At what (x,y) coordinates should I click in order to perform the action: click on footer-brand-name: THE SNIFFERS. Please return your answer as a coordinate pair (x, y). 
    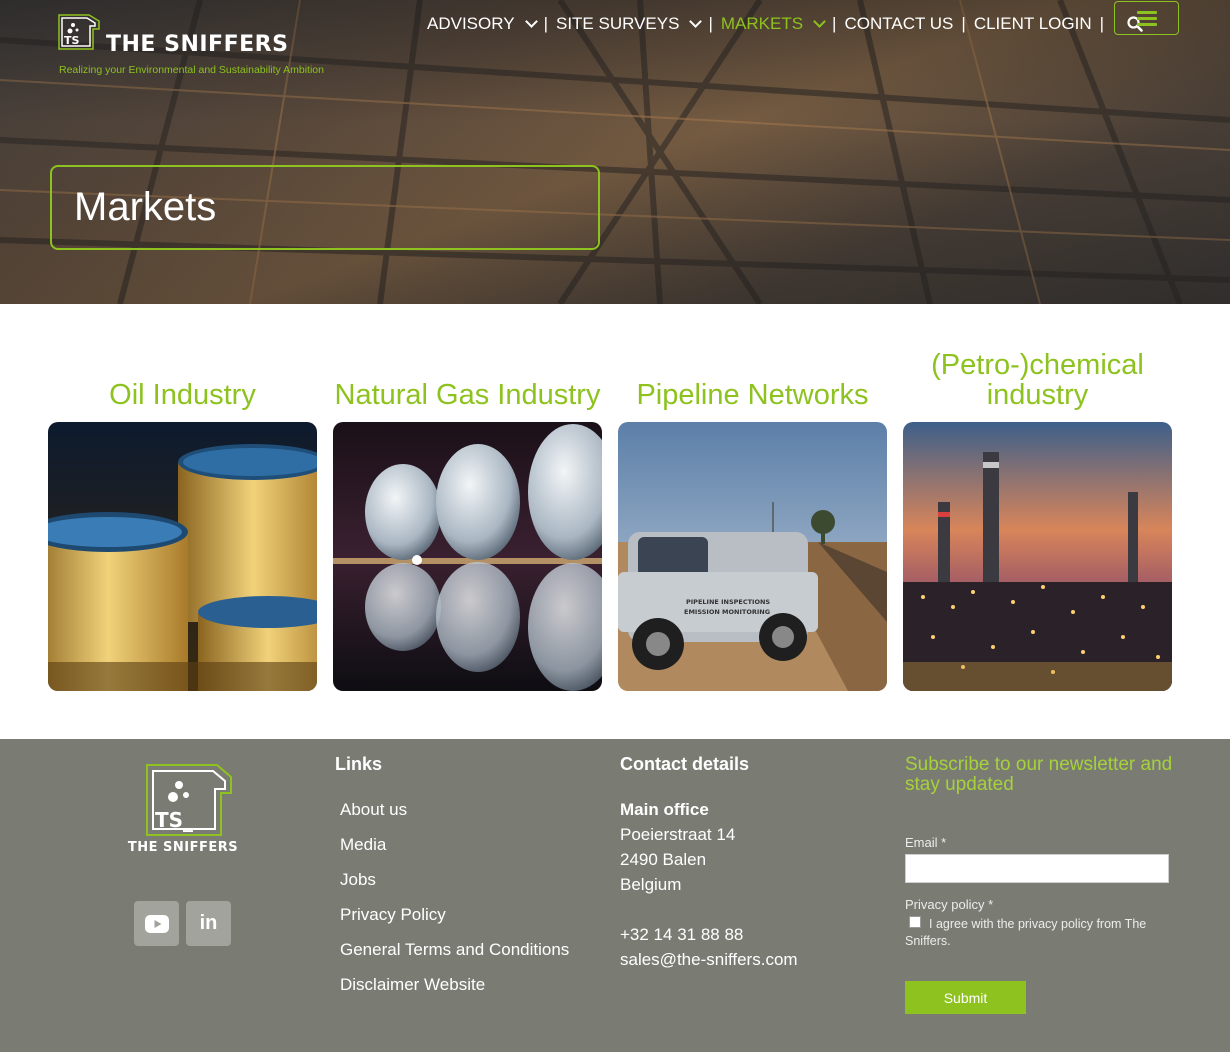
    Looking at the image, I should click on (183, 847).